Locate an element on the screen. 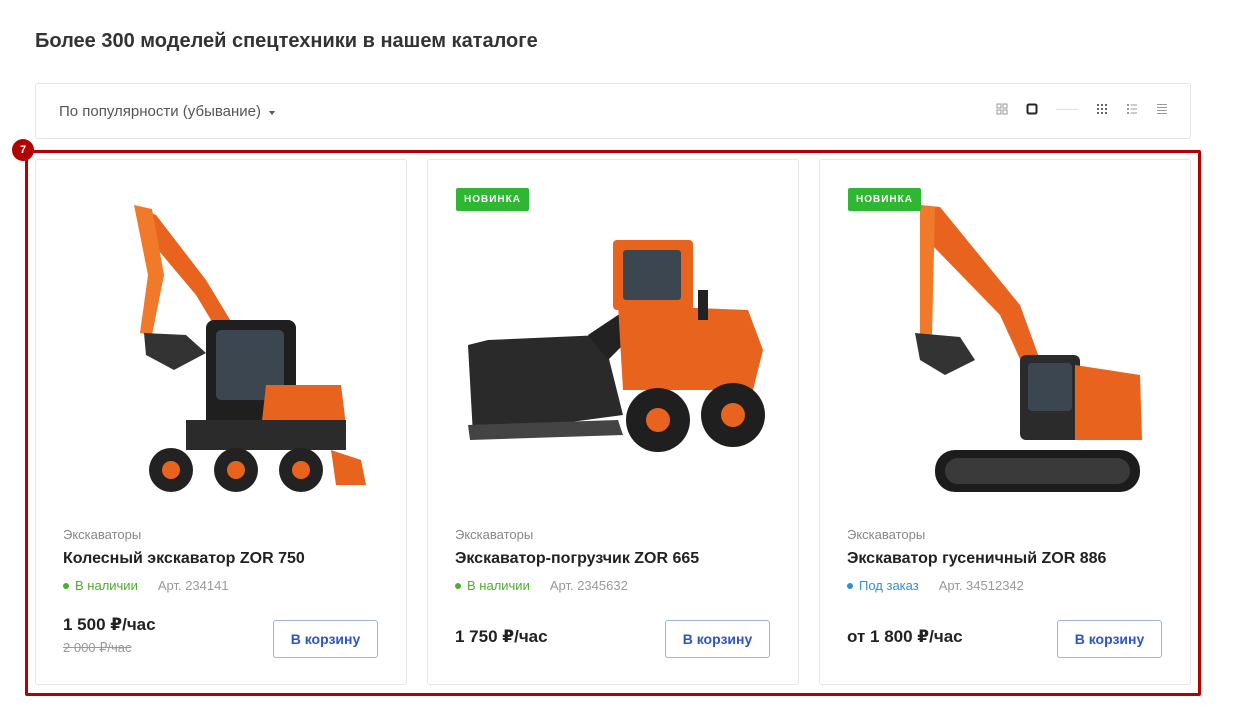 The image size is (1241, 724). view-divider is located at coordinates (1067, 109).